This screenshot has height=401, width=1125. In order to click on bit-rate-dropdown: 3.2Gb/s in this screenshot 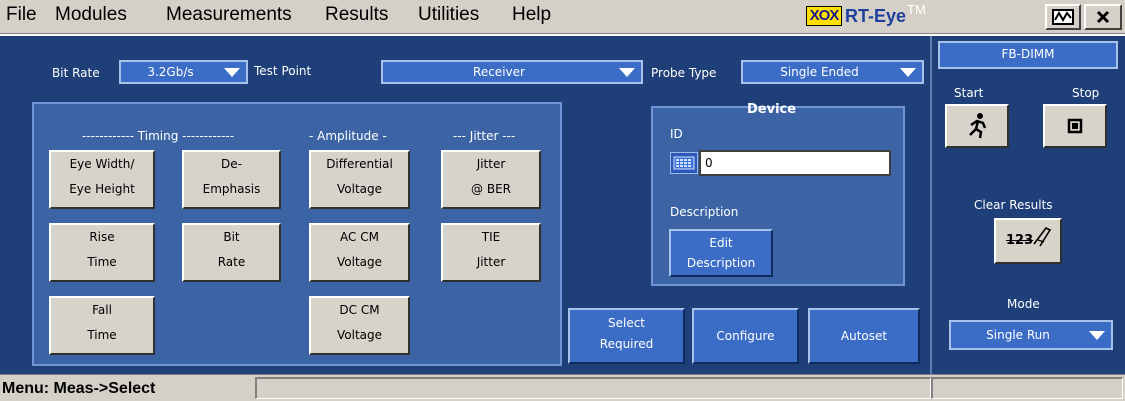, I will do `click(183, 72)`.